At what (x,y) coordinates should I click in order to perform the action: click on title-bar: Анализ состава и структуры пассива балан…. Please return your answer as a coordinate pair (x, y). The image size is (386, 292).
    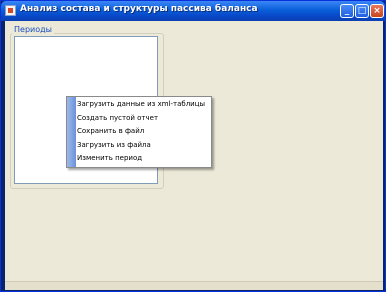
    Looking at the image, I should click on (193, 11).